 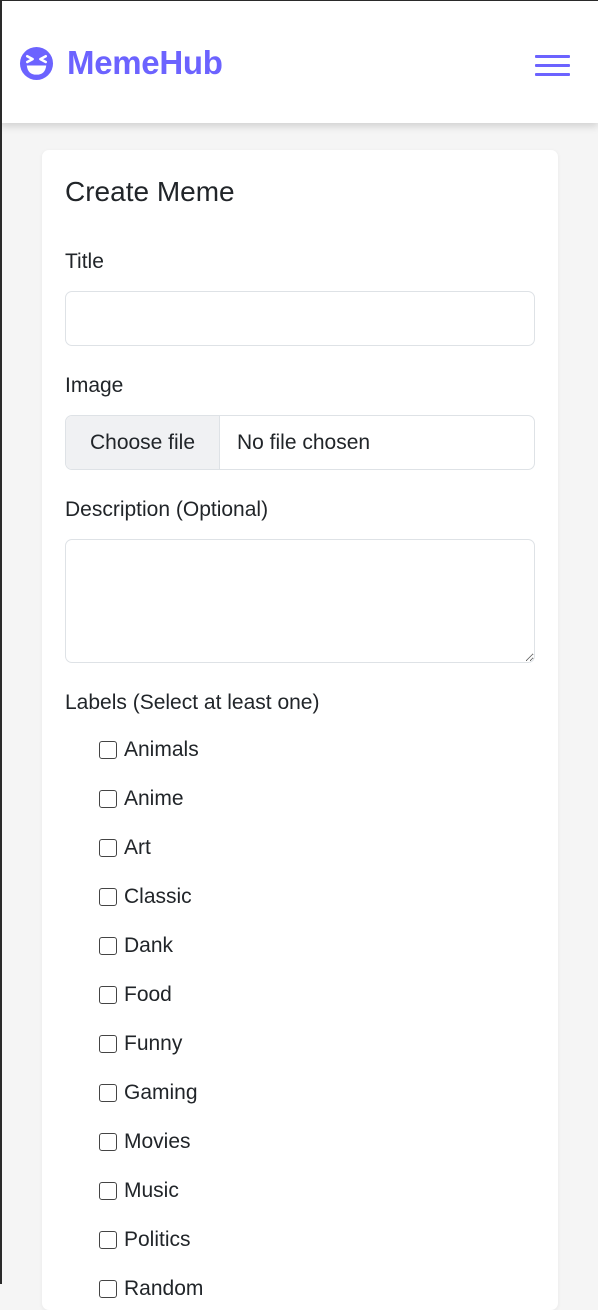 I want to click on brand-name: MemeHub, so click(x=145, y=62).